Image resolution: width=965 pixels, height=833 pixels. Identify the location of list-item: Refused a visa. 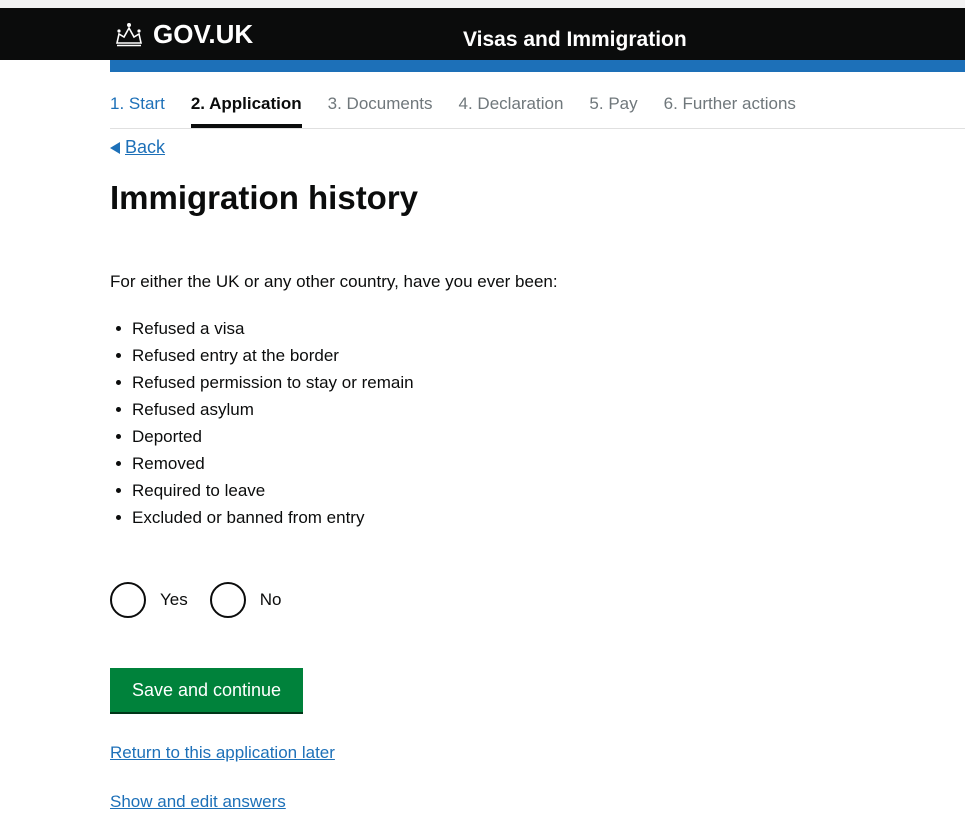
(265, 328).